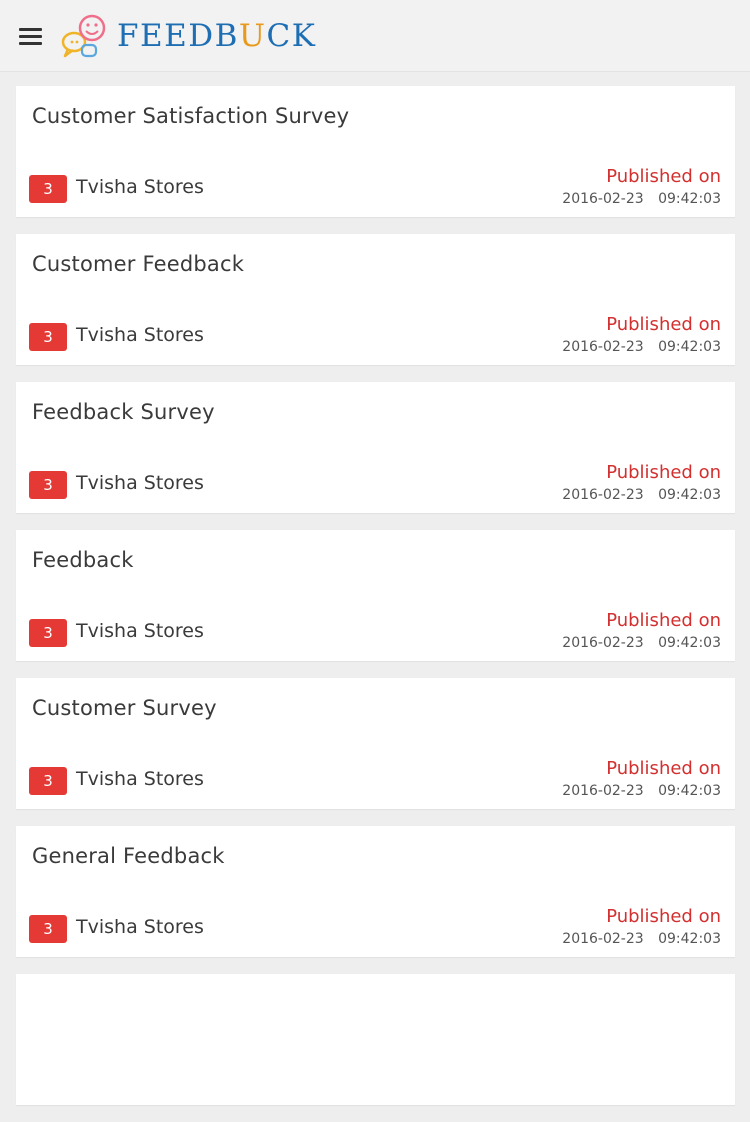  What do you see at coordinates (138, 264) in the screenshot?
I see `survey-title: Customer Feedback` at bounding box center [138, 264].